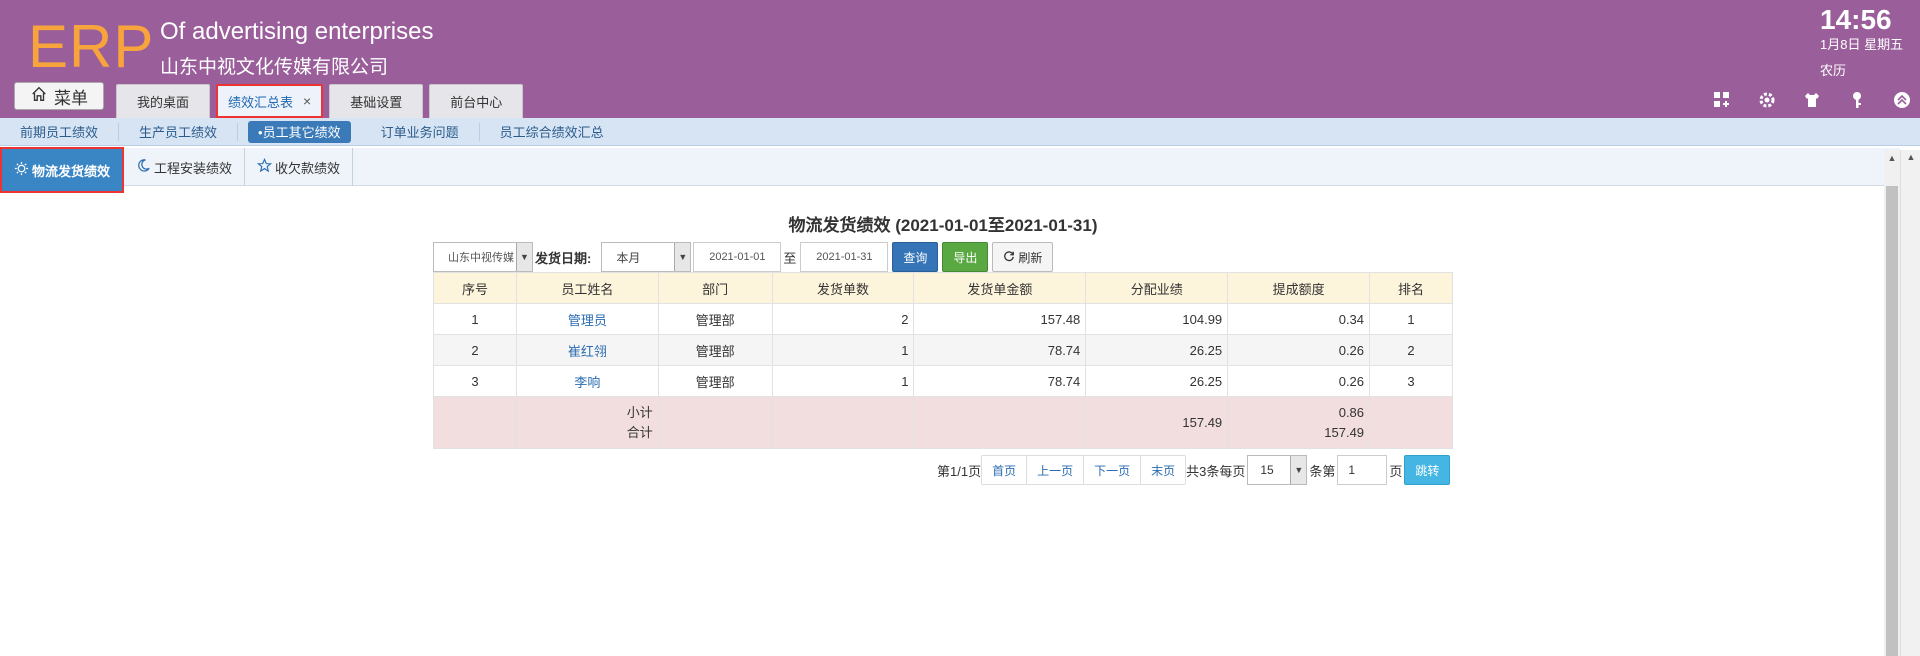 Image resolution: width=1920 pixels, height=656 pixels. What do you see at coordinates (737, 257) in the screenshot?
I see `date-from-input: 2021-01-01` at bounding box center [737, 257].